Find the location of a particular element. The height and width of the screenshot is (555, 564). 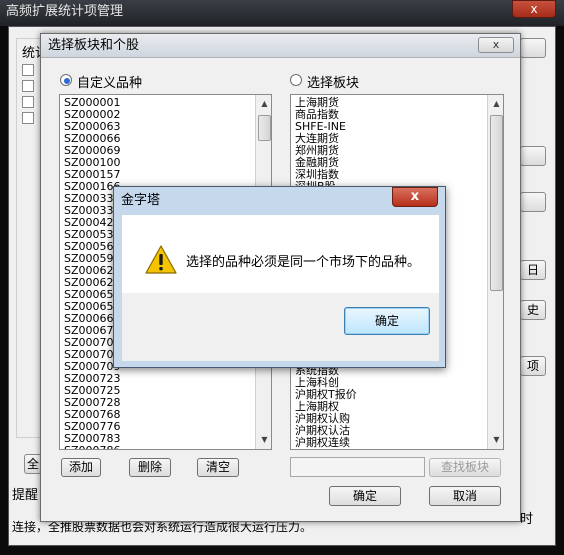

clear-button: 清空 is located at coordinates (218, 467).